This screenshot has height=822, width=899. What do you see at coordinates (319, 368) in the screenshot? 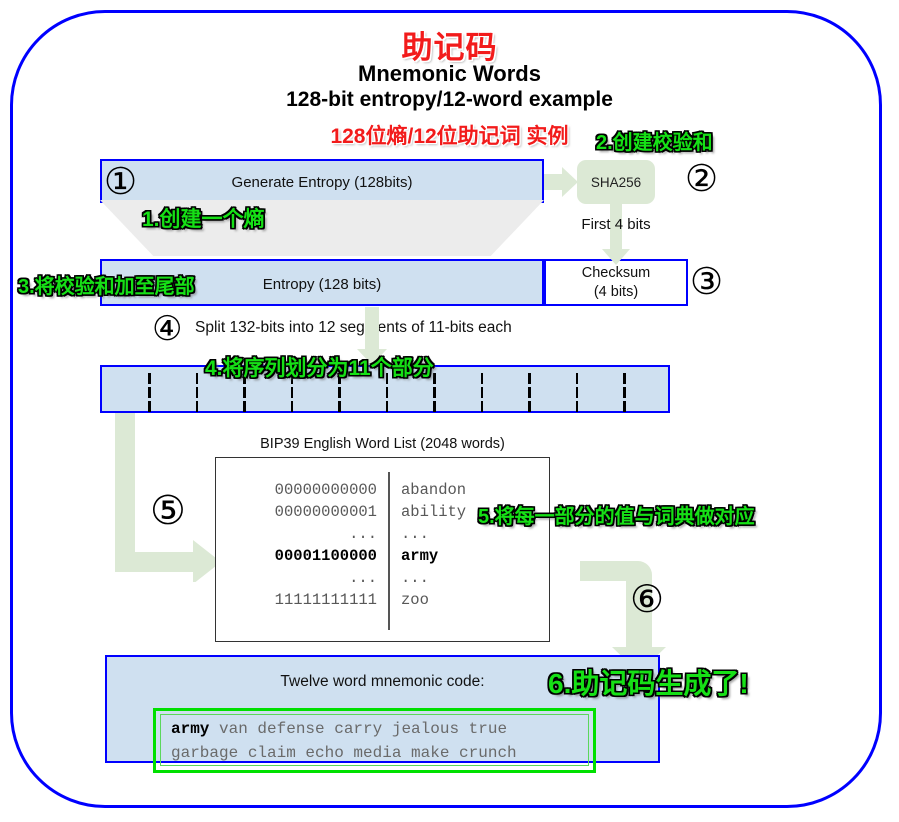
I see `annotation-step-4: 4.将序列划分为11个部分` at bounding box center [319, 368].